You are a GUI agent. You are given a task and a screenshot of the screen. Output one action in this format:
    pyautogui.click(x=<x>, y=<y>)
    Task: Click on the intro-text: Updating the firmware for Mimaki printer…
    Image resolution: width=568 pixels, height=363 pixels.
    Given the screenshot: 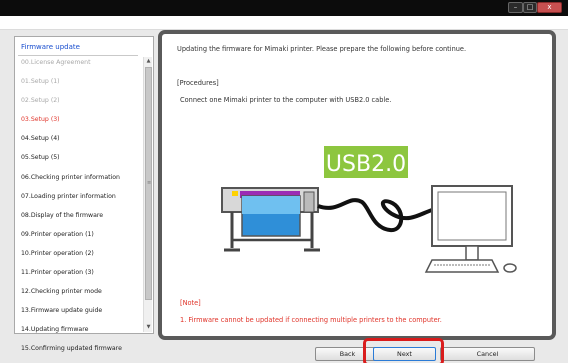 What is the action you would take?
    pyautogui.click(x=322, y=49)
    